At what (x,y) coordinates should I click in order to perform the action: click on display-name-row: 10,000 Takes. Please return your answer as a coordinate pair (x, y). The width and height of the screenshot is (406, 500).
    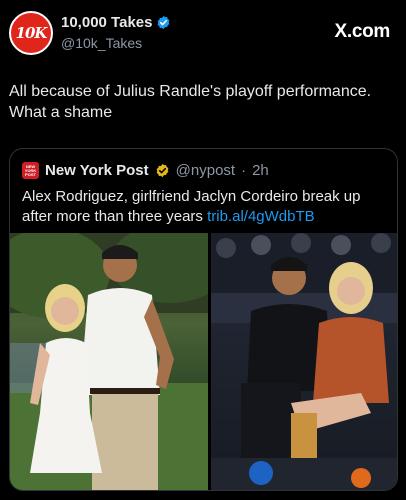
    Looking at the image, I should click on (116, 22).